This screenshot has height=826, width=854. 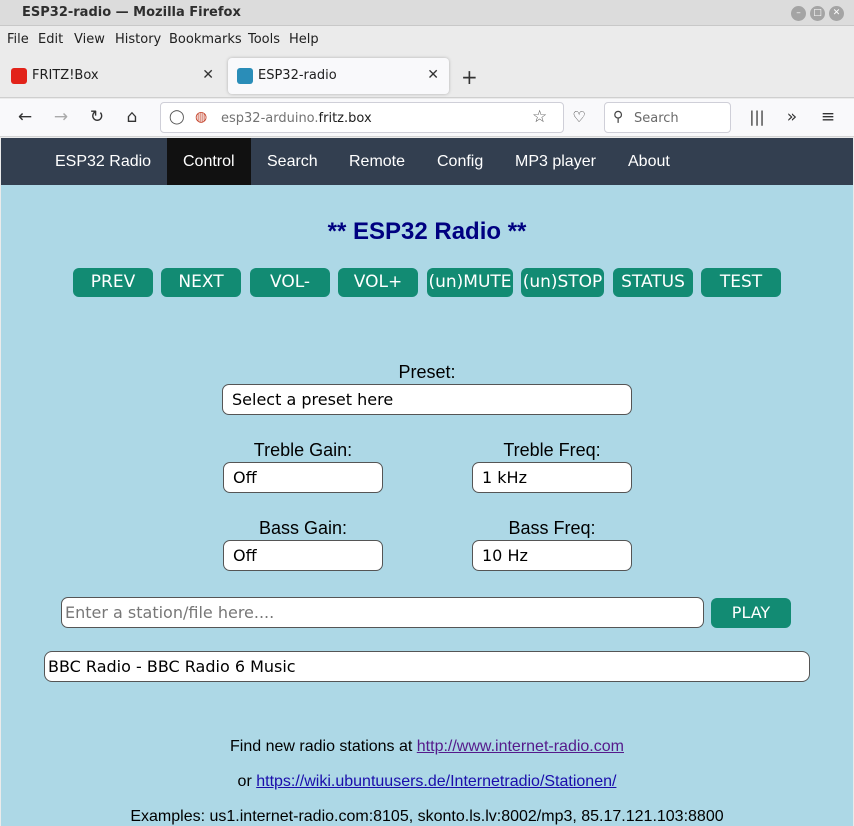 I want to click on tab-esp32-radio: ESP32-radio ✕, so click(x=338, y=76).